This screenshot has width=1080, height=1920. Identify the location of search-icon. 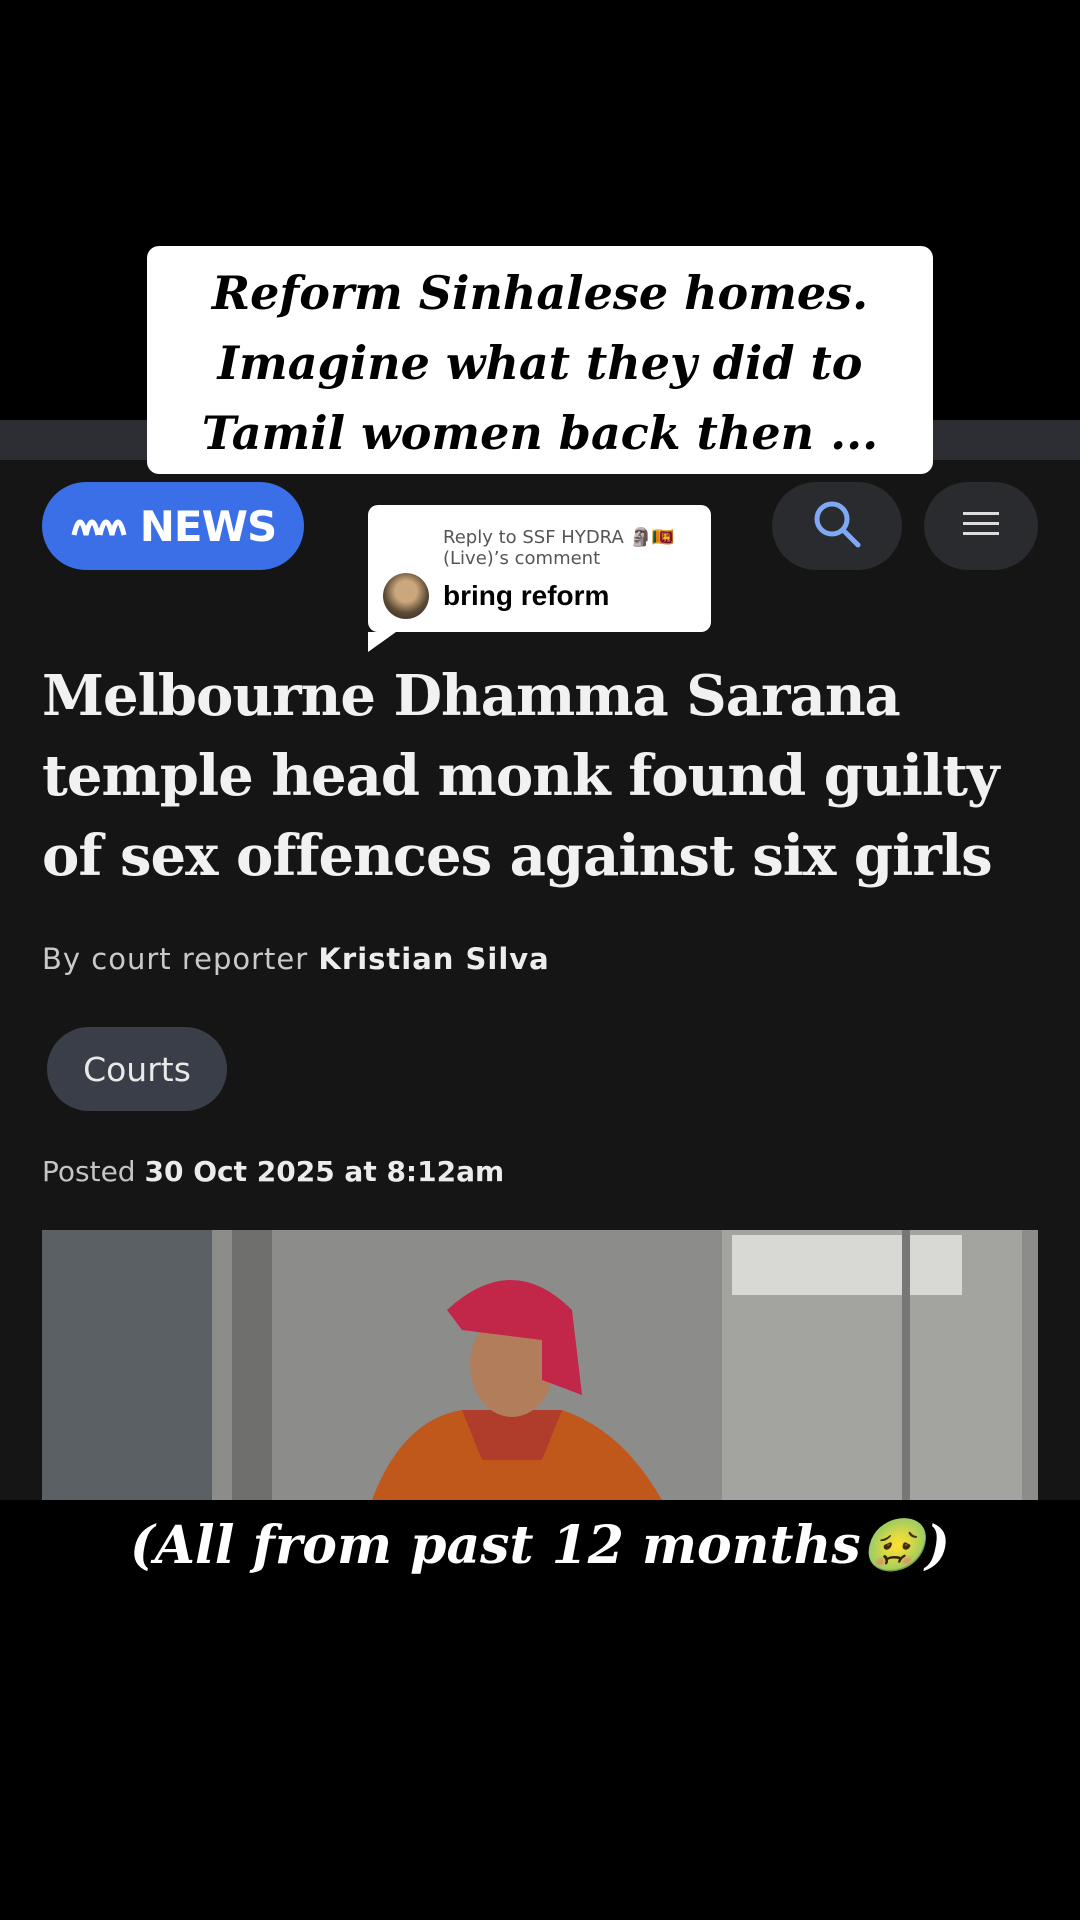
(837, 526).